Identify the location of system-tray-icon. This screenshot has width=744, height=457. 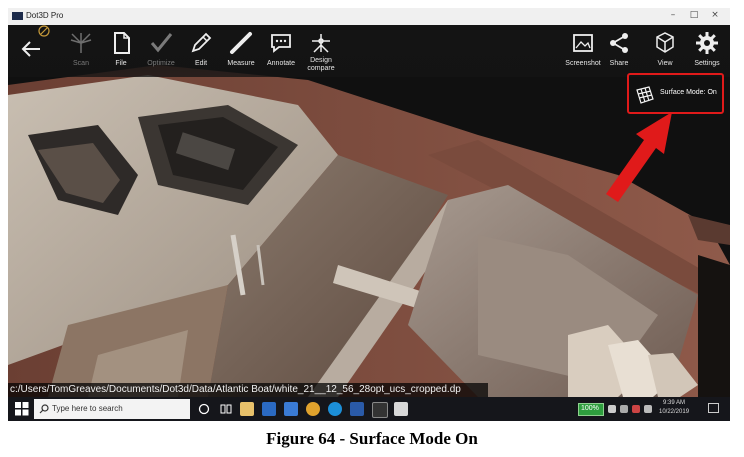
(612, 409).